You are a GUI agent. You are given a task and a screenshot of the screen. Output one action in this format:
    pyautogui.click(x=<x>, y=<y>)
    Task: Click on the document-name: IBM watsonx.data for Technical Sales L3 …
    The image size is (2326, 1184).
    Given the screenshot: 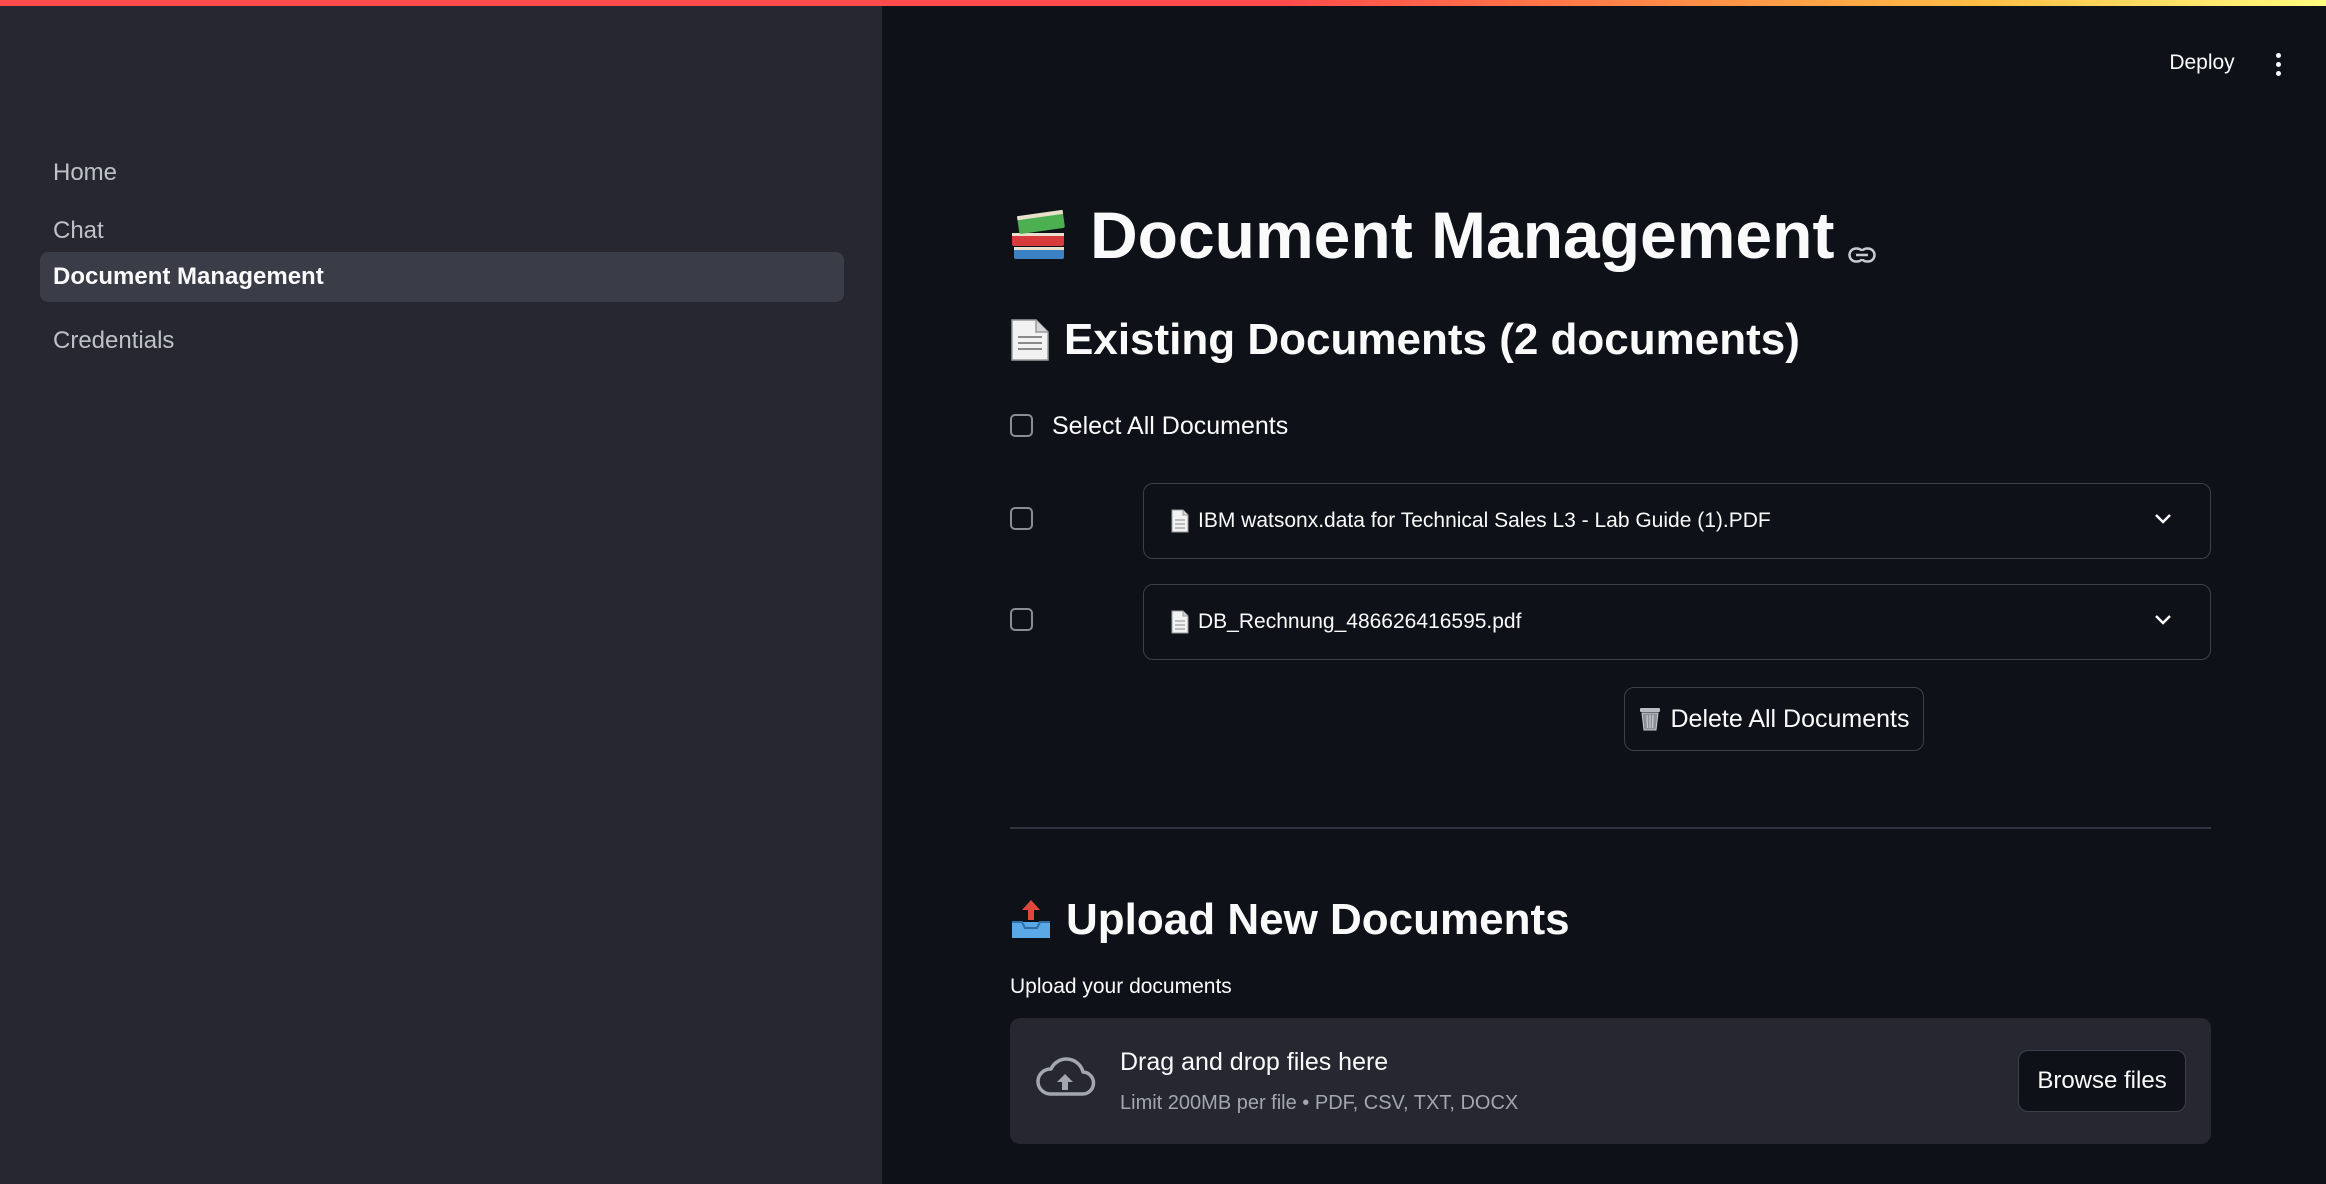 What is the action you would take?
    pyautogui.click(x=1484, y=520)
    